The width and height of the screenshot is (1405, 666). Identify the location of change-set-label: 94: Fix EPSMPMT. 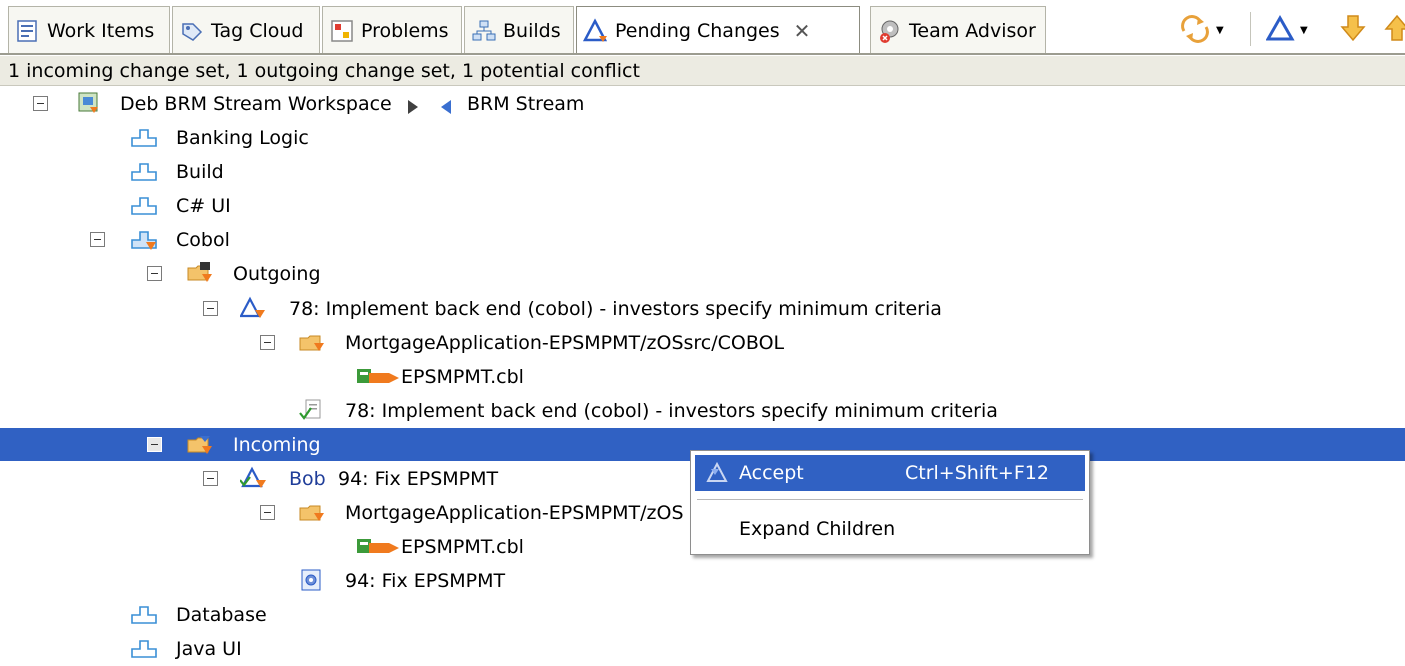
(418, 478).